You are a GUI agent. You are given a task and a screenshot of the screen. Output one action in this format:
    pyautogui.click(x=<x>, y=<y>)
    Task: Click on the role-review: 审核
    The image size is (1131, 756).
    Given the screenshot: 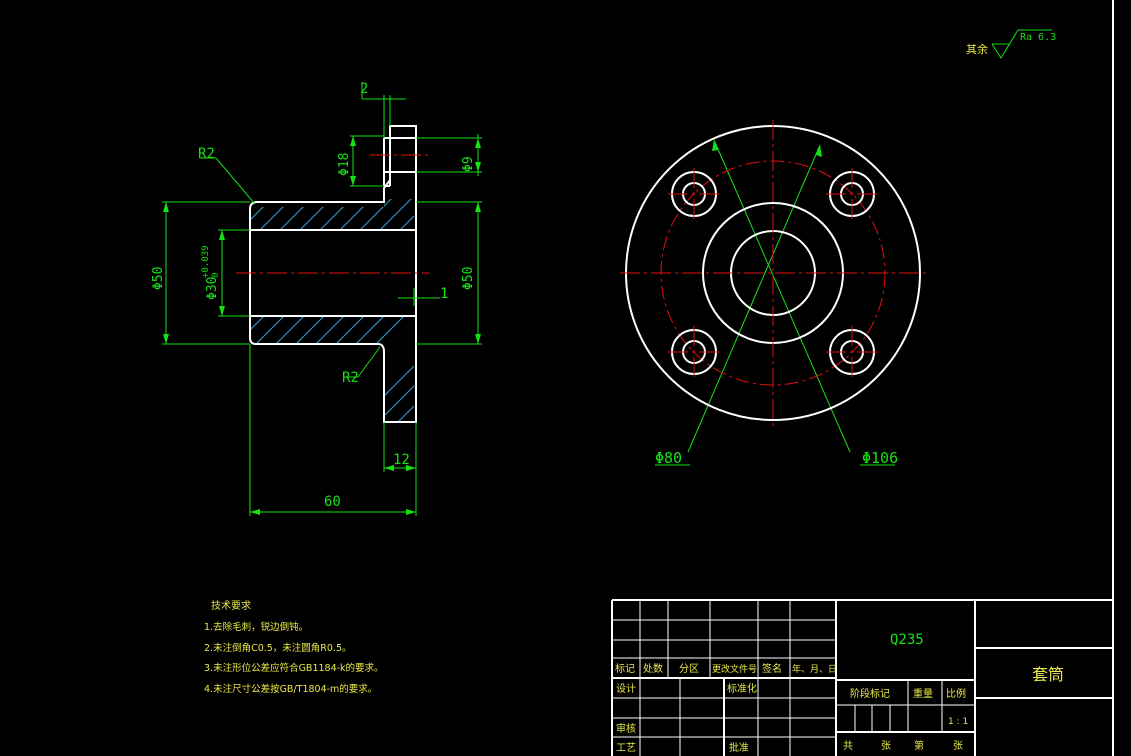 What is the action you would take?
    pyautogui.click(x=626, y=728)
    